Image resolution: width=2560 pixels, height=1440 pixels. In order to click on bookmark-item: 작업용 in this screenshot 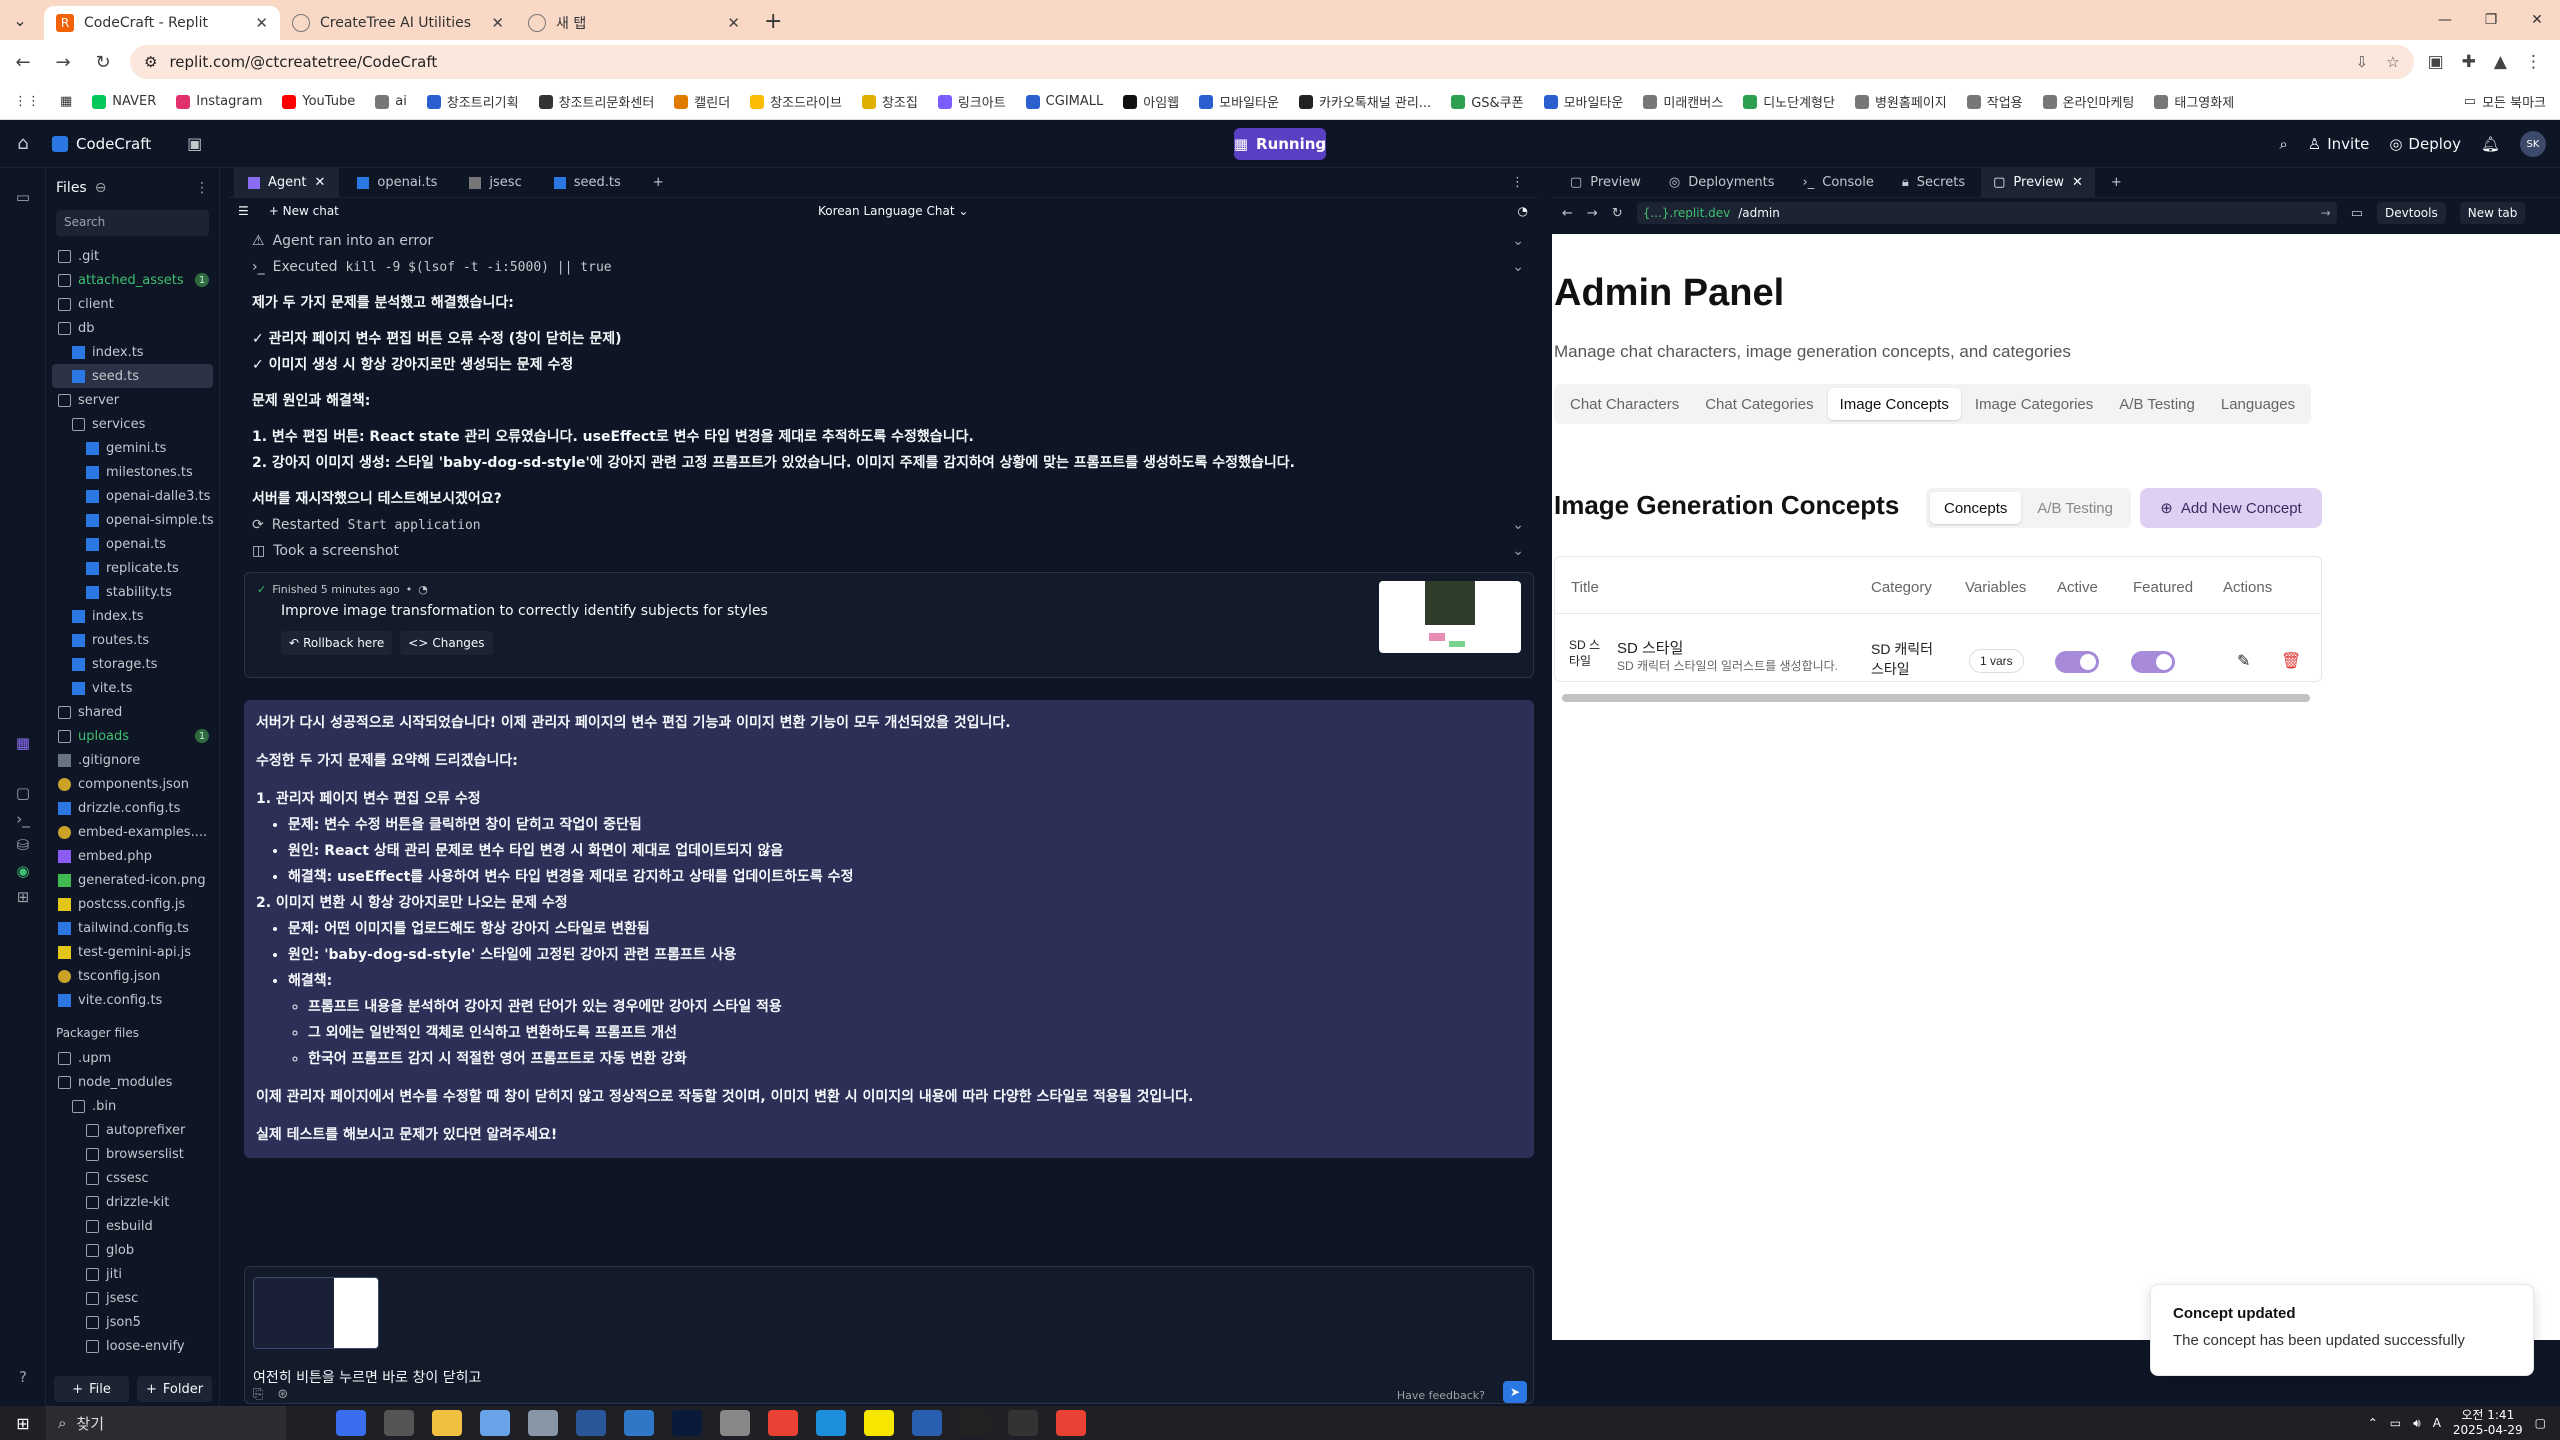, I will do `click(1994, 101)`.